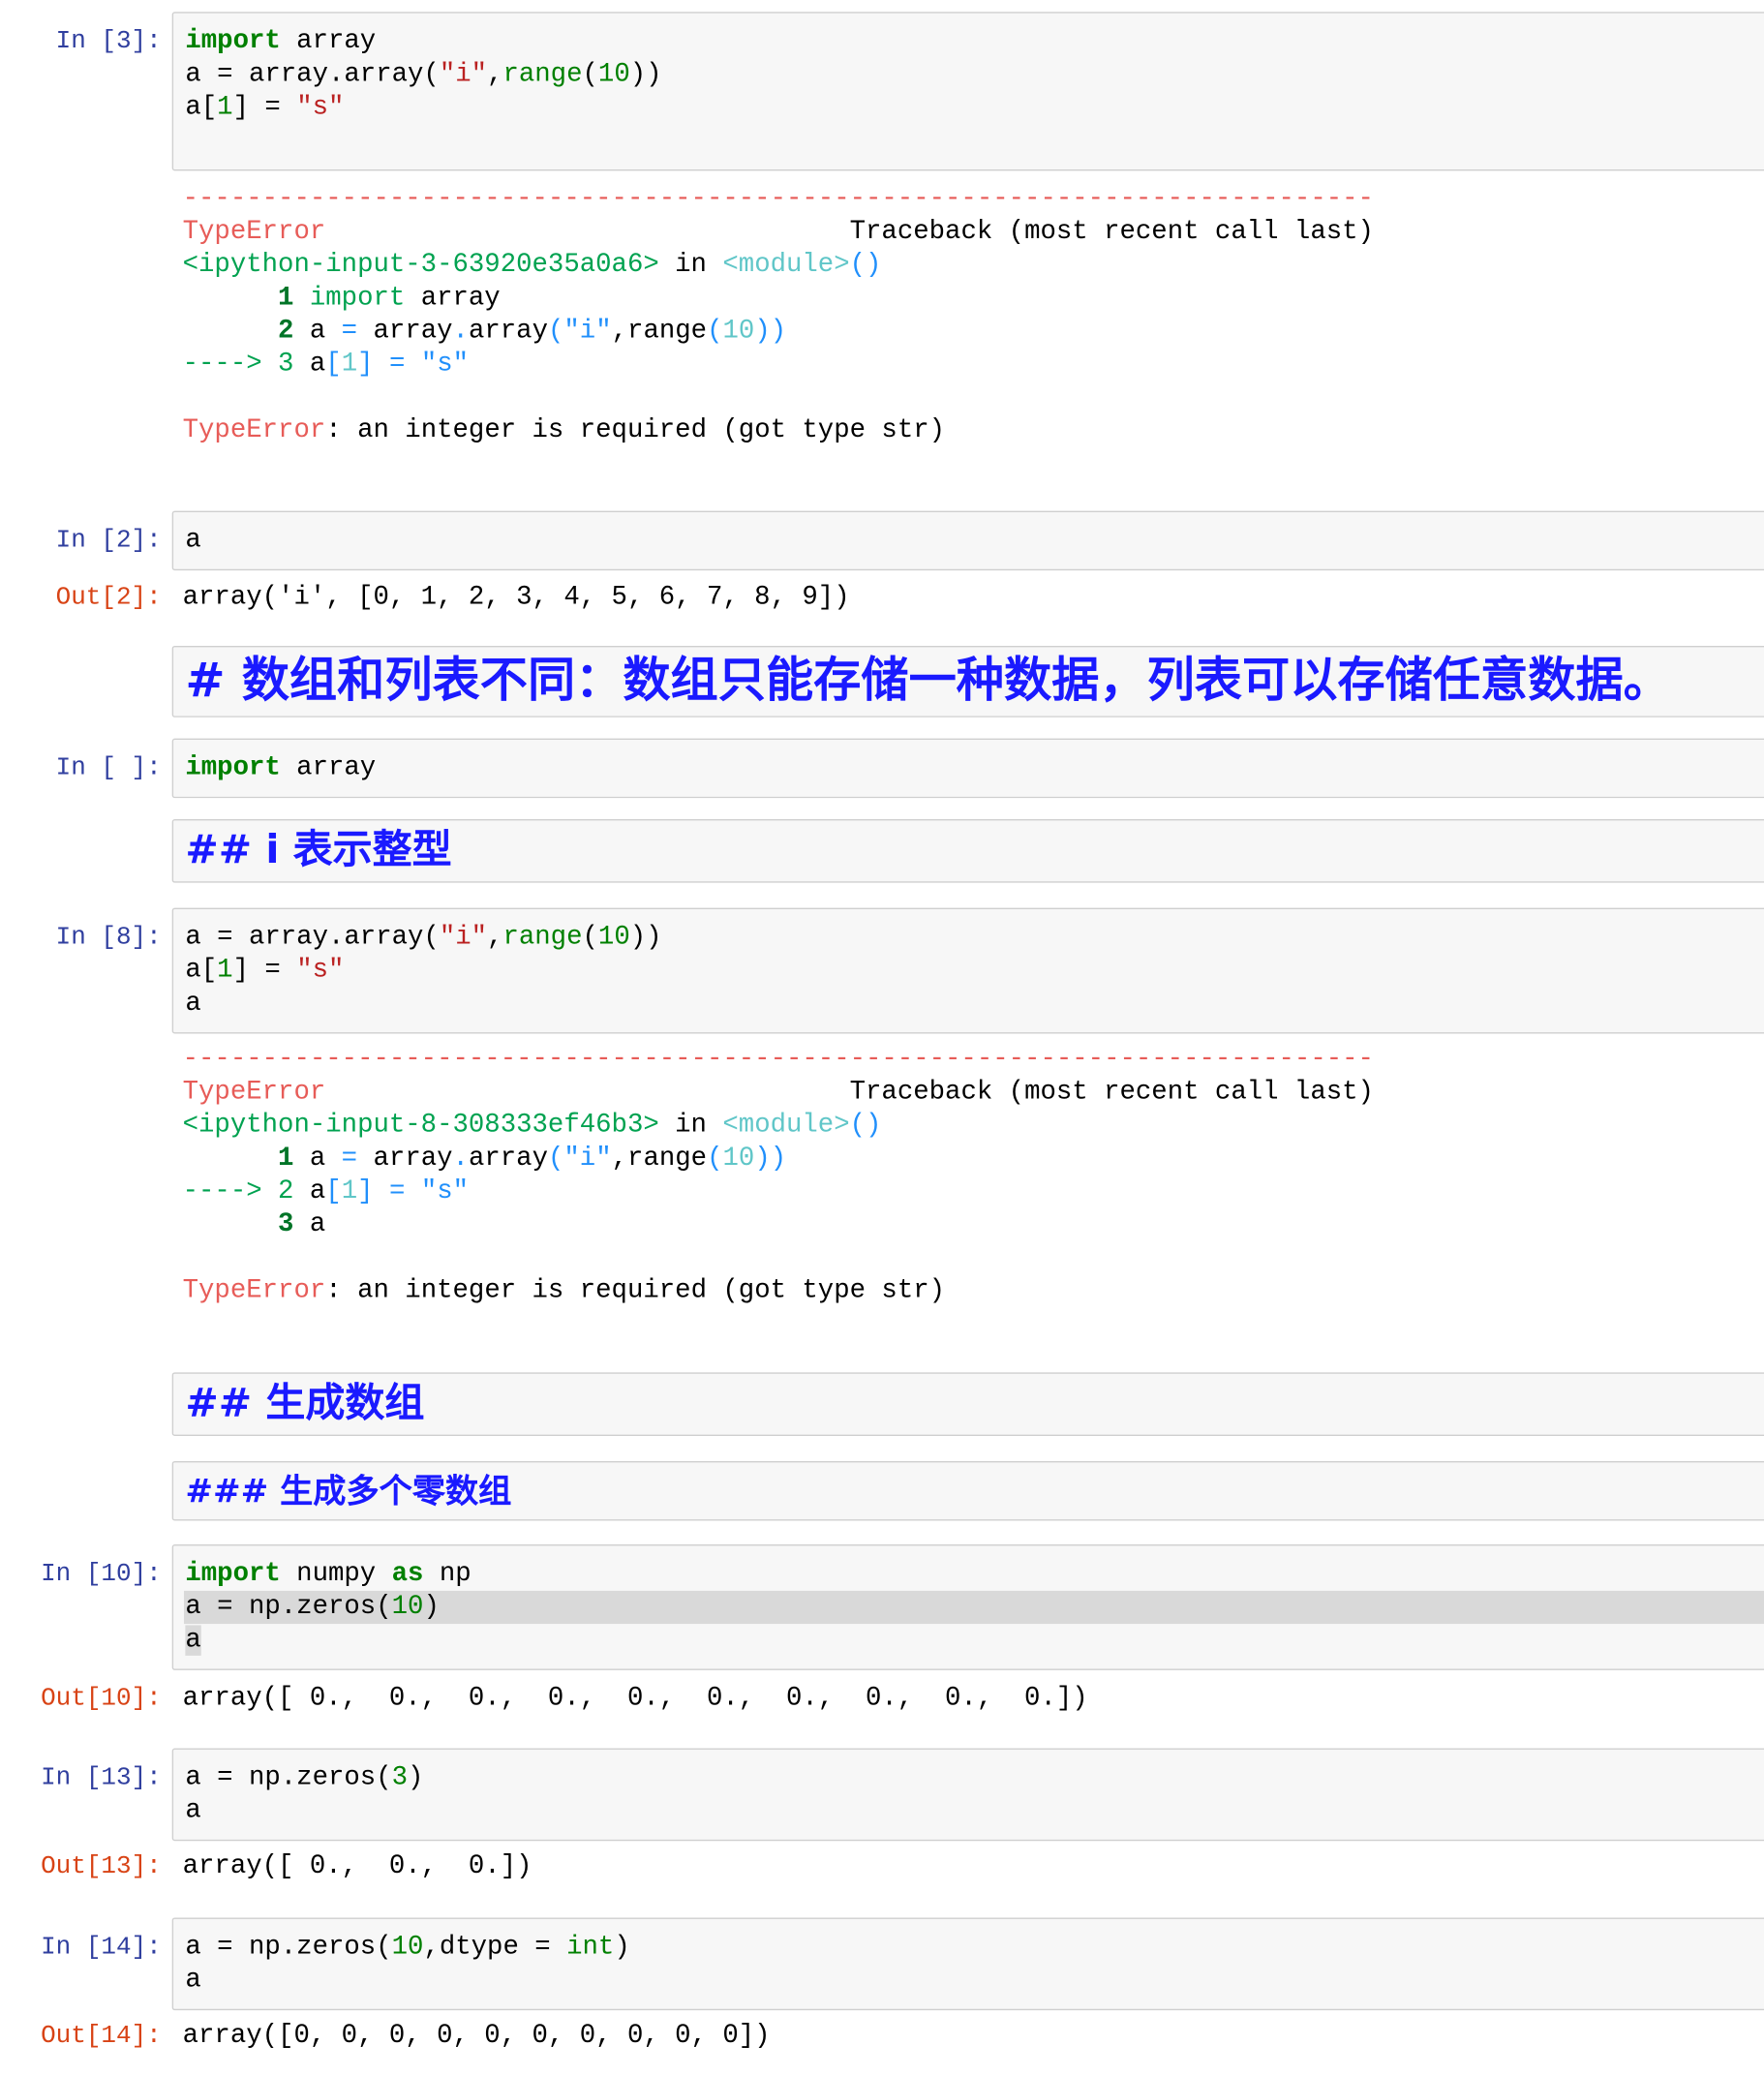 This screenshot has height=2076, width=1764. Describe the element at coordinates (973, 1257) in the screenshot. I see `code-line` at that location.